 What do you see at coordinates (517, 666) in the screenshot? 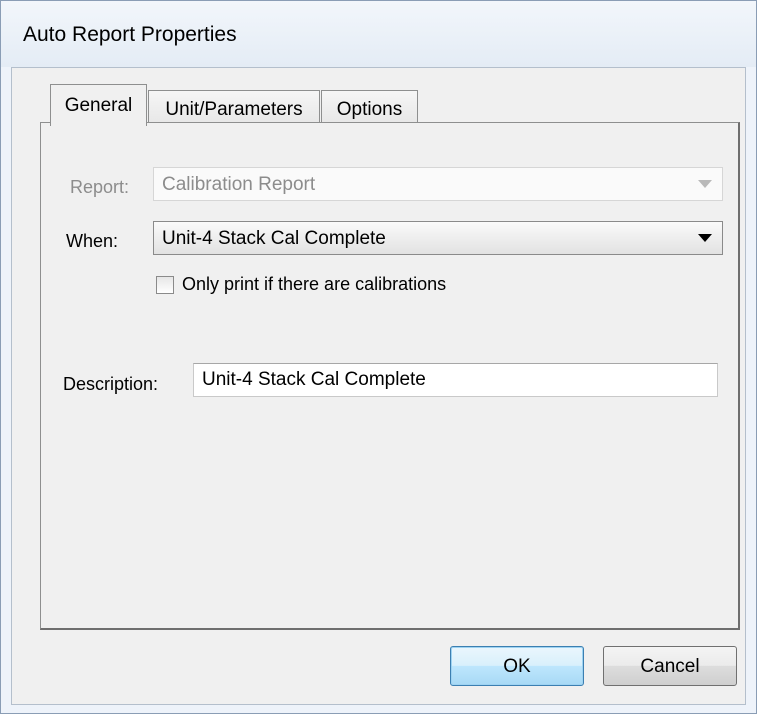
I see `ok-button: OK` at bounding box center [517, 666].